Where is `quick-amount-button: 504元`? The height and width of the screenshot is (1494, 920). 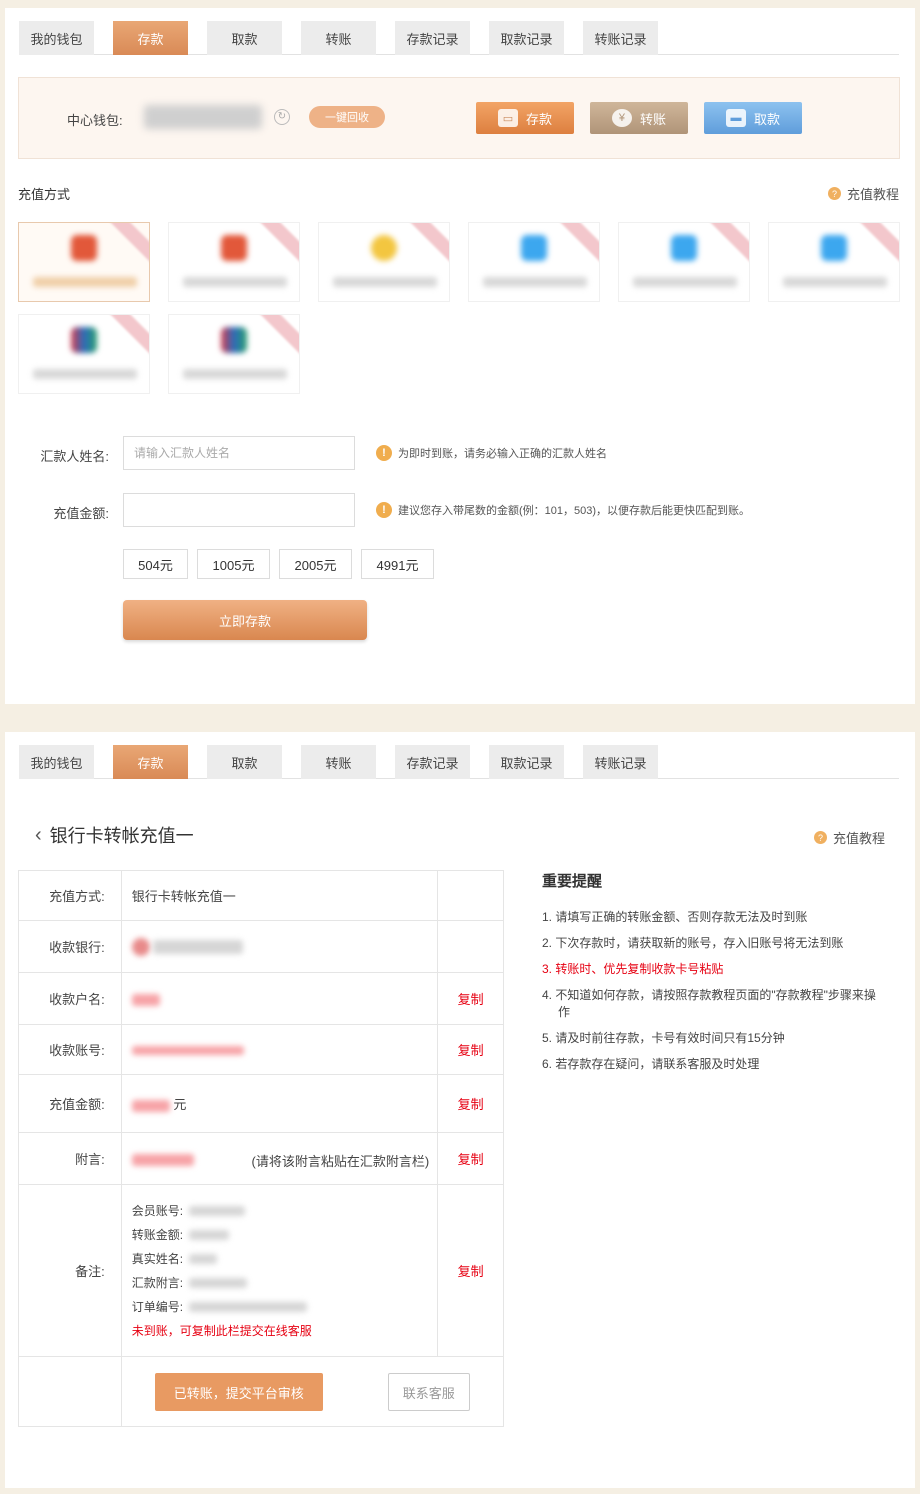 quick-amount-button: 504元 is located at coordinates (155, 564).